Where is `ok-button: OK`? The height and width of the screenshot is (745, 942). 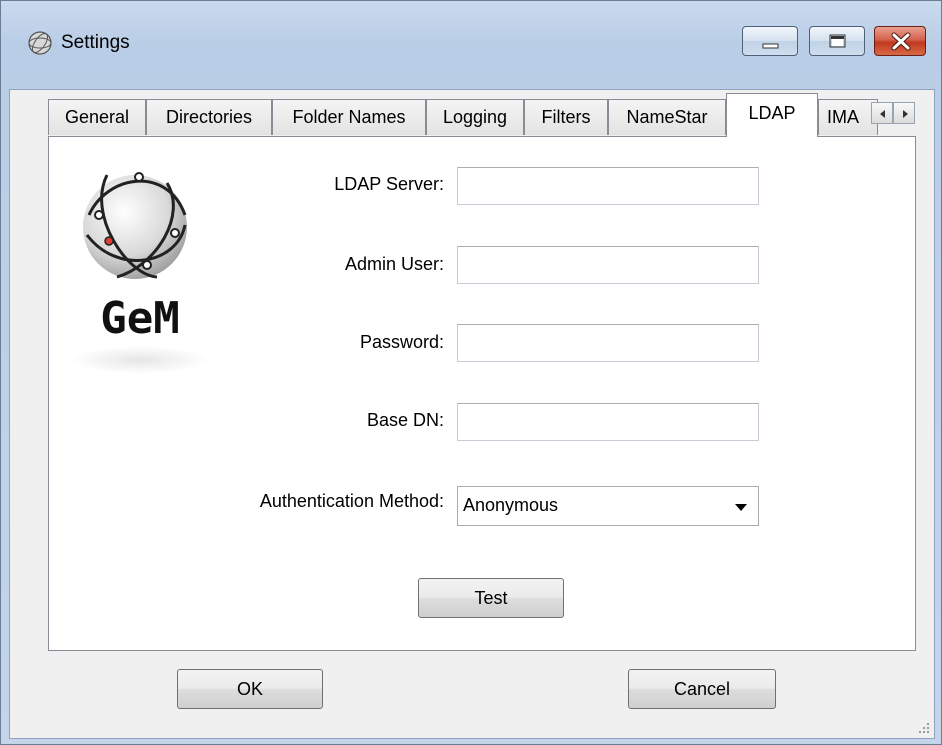 ok-button: OK is located at coordinates (250, 689).